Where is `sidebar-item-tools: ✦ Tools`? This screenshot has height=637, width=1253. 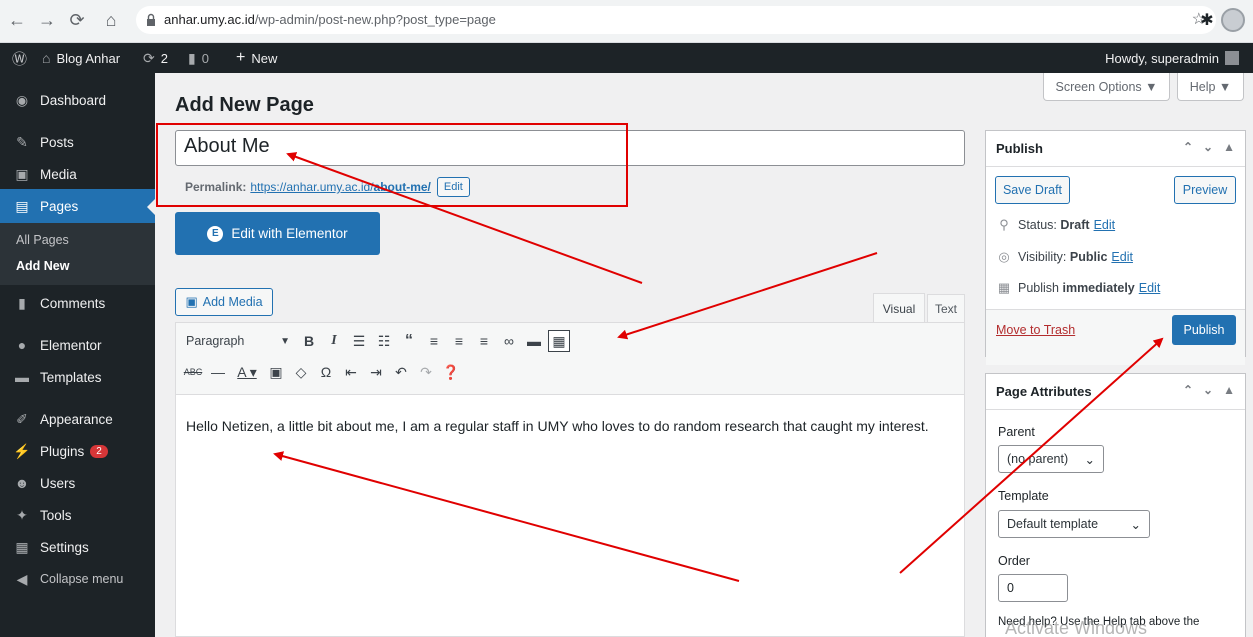 sidebar-item-tools: ✦ Tools is located at coordinates (77, 515).